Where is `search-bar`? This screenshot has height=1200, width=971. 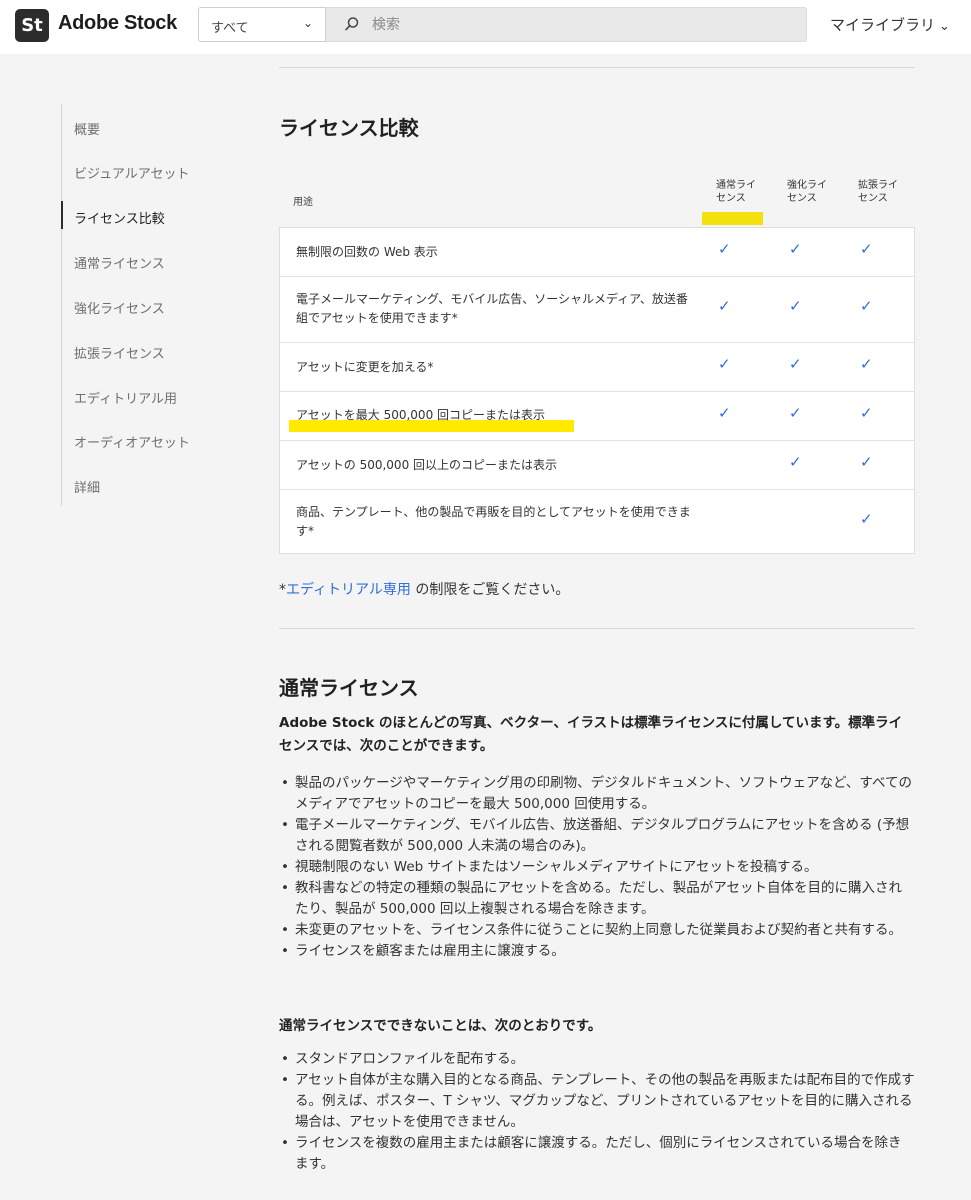 search-bar is located at coordinates (566, 24).